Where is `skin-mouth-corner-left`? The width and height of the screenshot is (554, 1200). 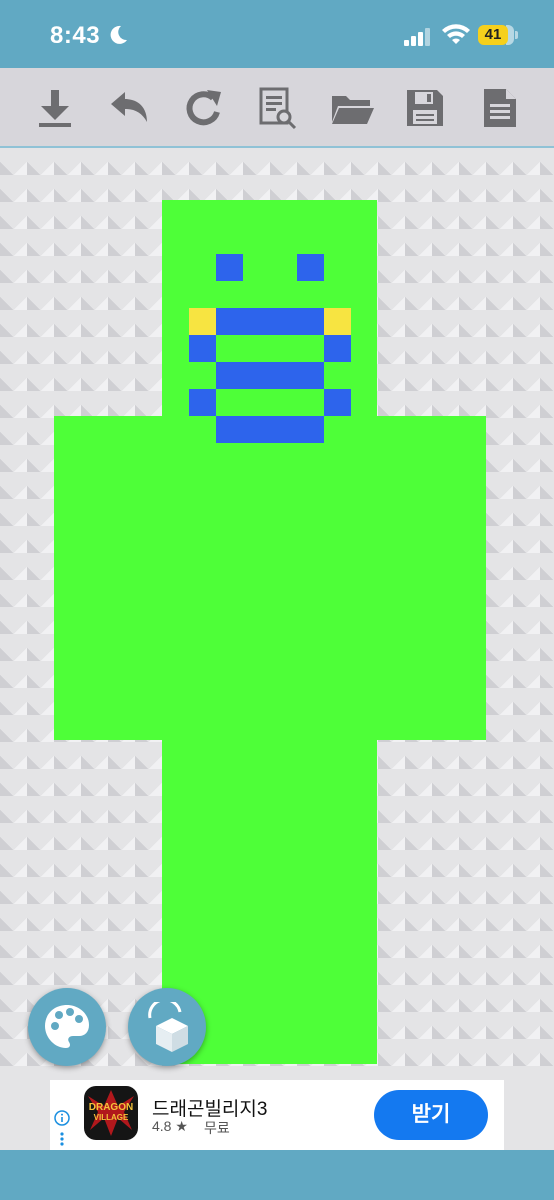
skin-mouth-corner-left is located at coordinates (202, 321).